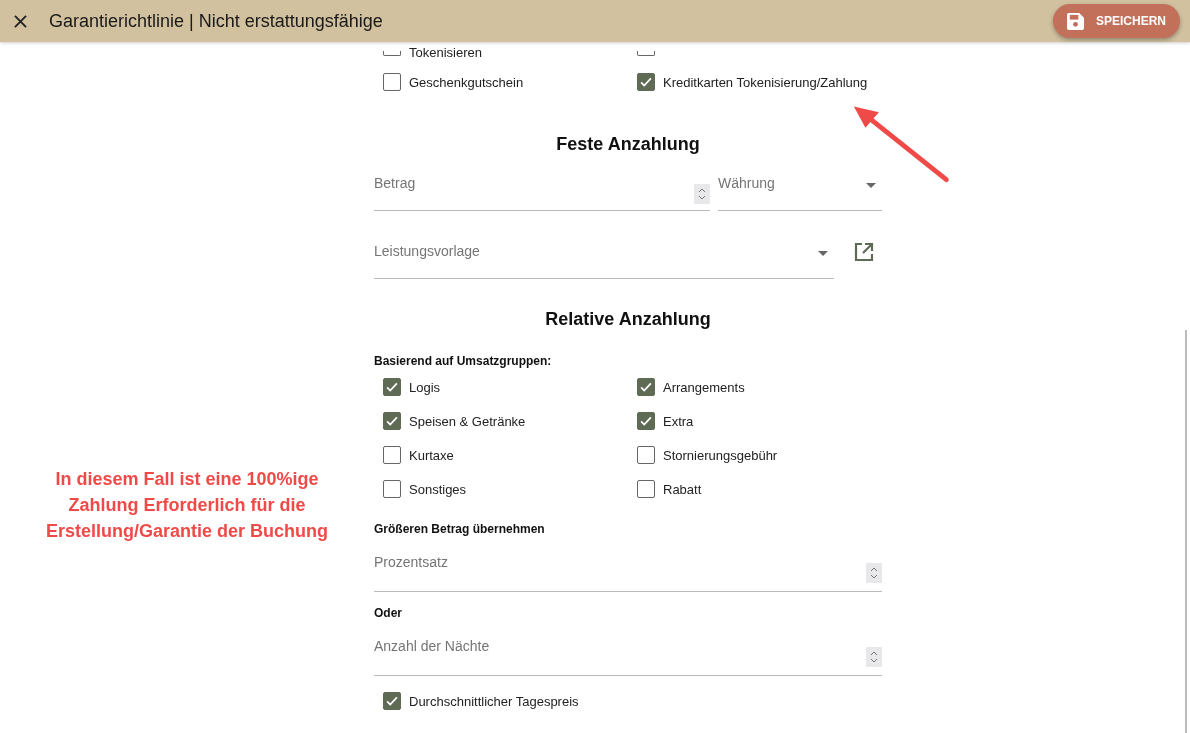  I want to click on checkbox-label: Tokenisieren, so click(445, 53).